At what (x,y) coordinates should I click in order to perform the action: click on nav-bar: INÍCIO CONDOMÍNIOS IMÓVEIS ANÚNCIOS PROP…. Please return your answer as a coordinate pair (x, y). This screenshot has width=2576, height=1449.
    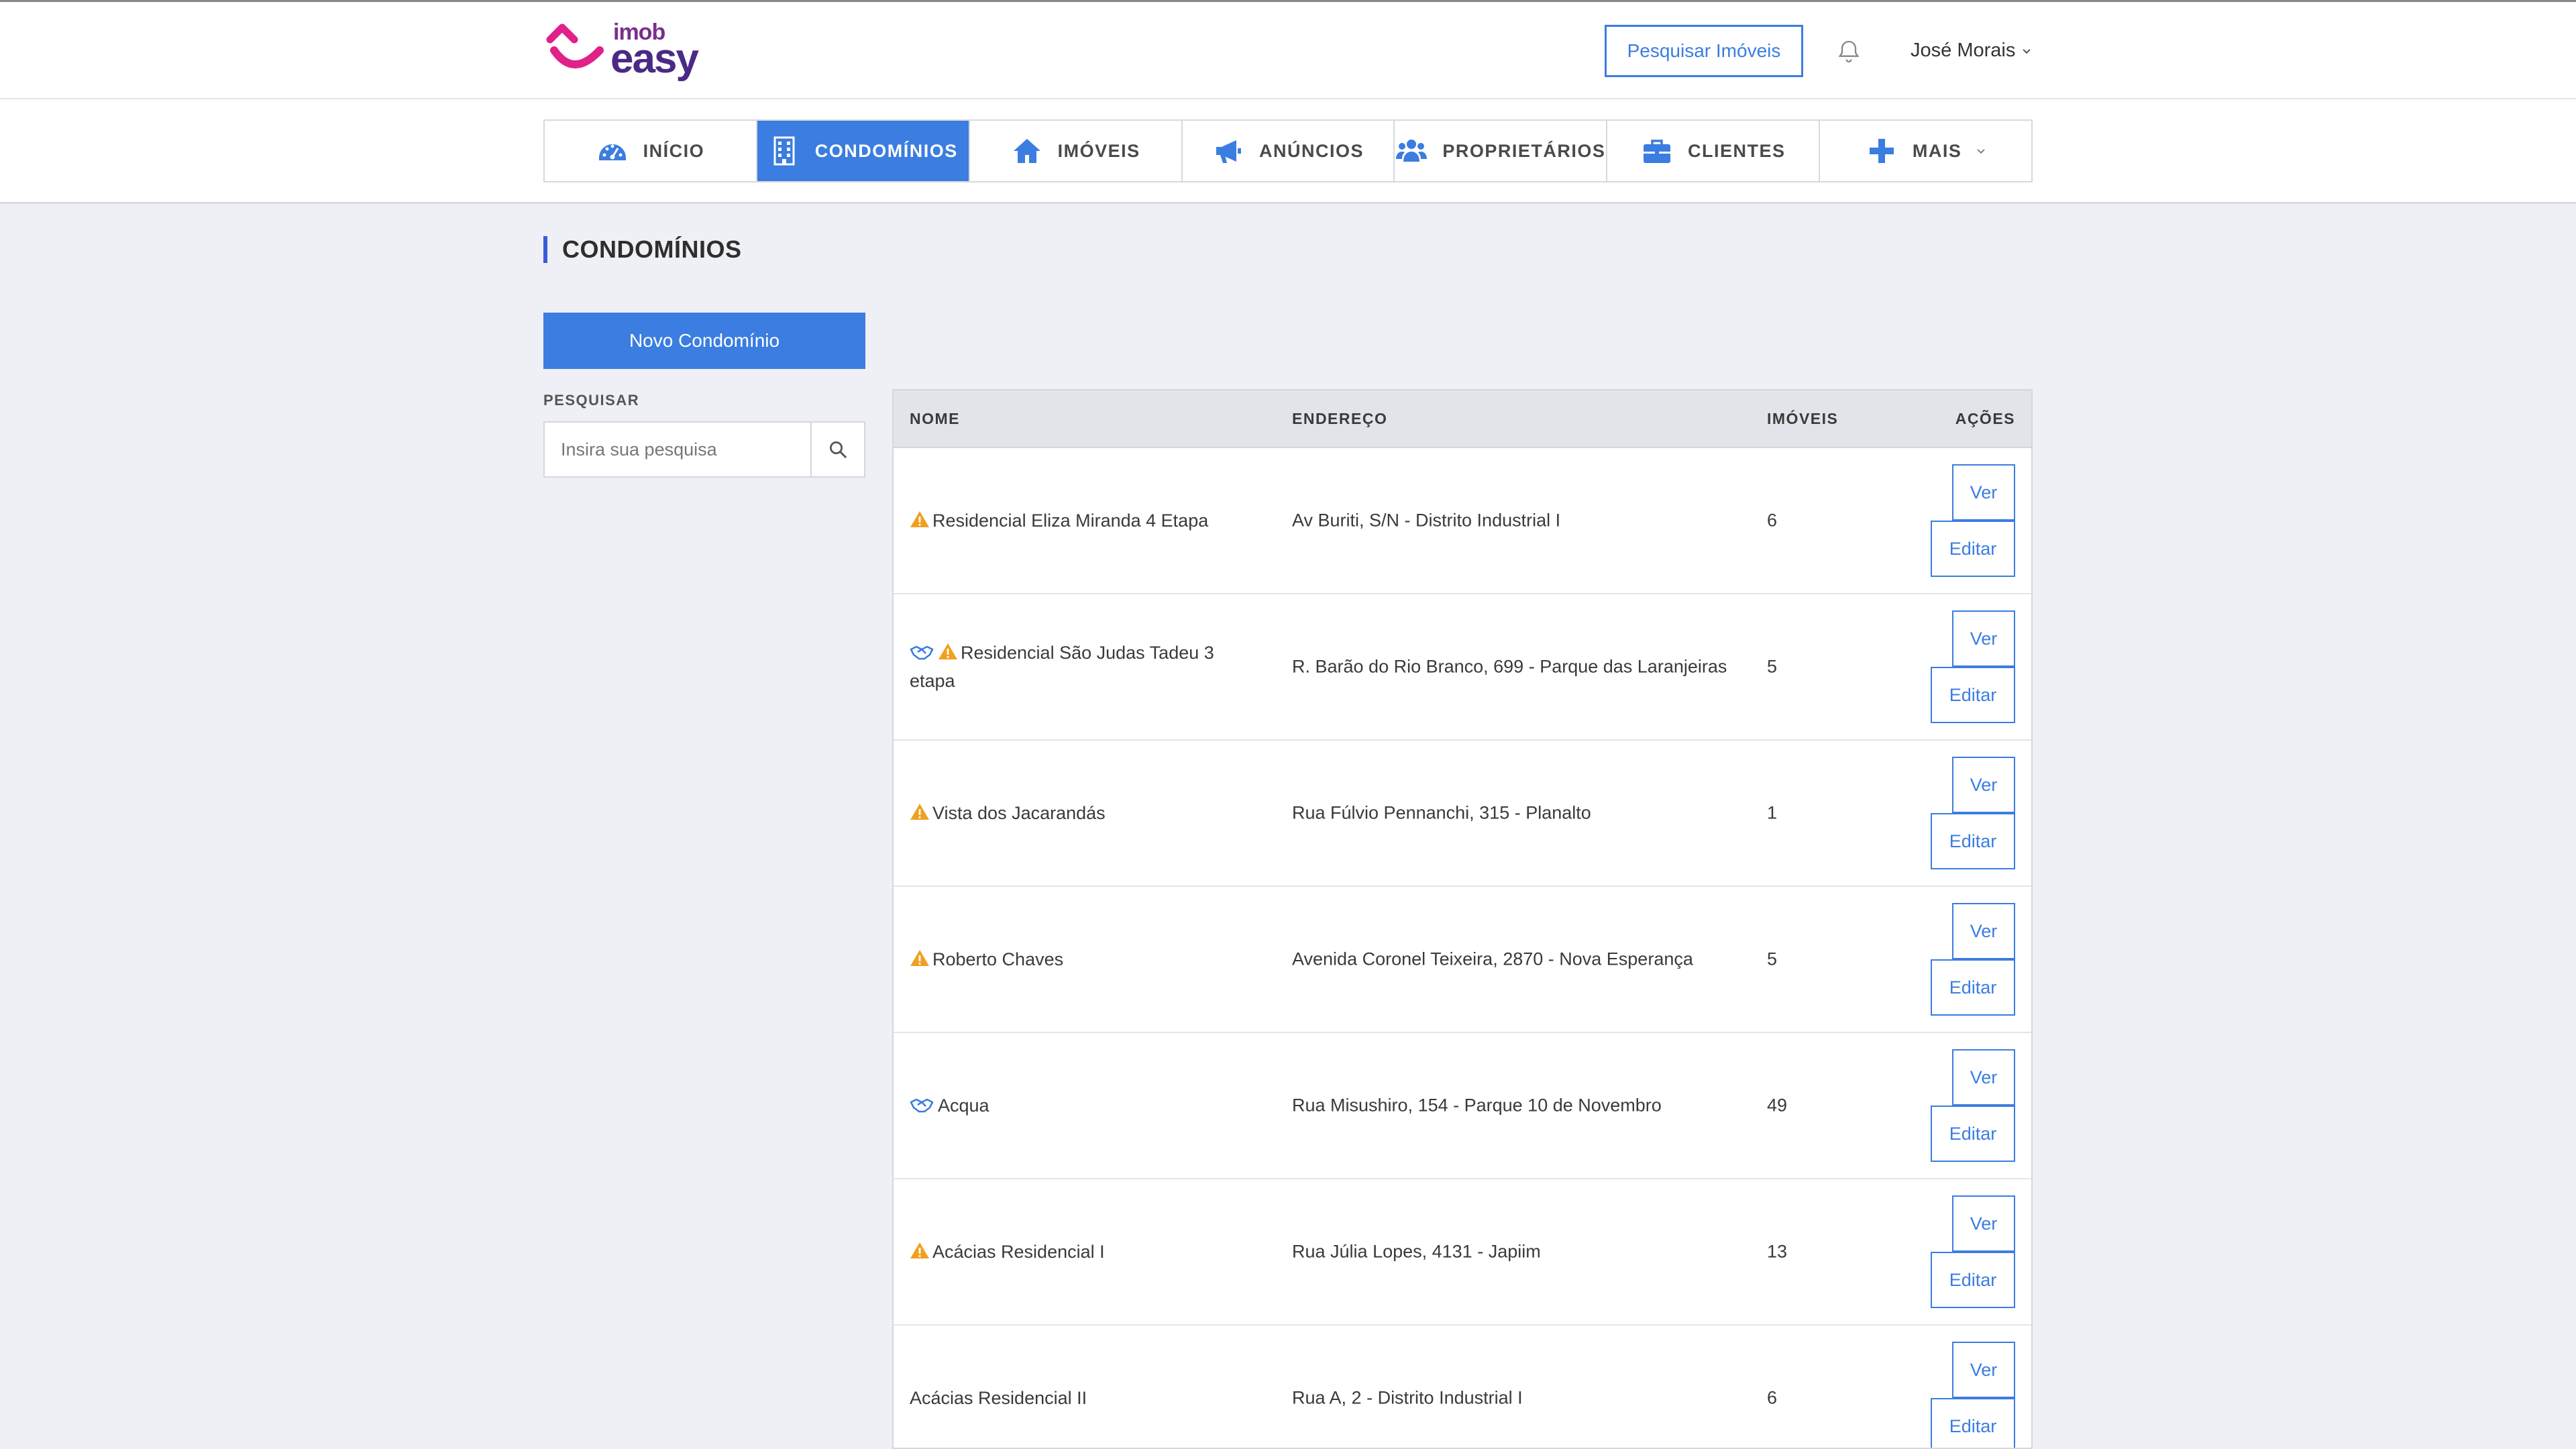
    Looking at the image, I should click on (1288, 151).